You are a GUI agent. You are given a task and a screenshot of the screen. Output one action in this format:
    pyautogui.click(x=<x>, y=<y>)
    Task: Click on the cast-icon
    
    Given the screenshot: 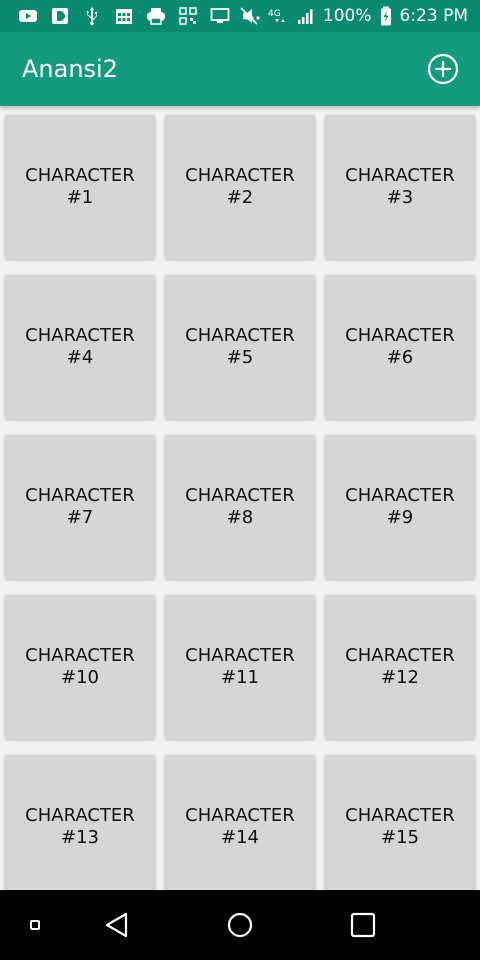 What is the action you would take?
    pyautogui.click(x=220, y=16)
    